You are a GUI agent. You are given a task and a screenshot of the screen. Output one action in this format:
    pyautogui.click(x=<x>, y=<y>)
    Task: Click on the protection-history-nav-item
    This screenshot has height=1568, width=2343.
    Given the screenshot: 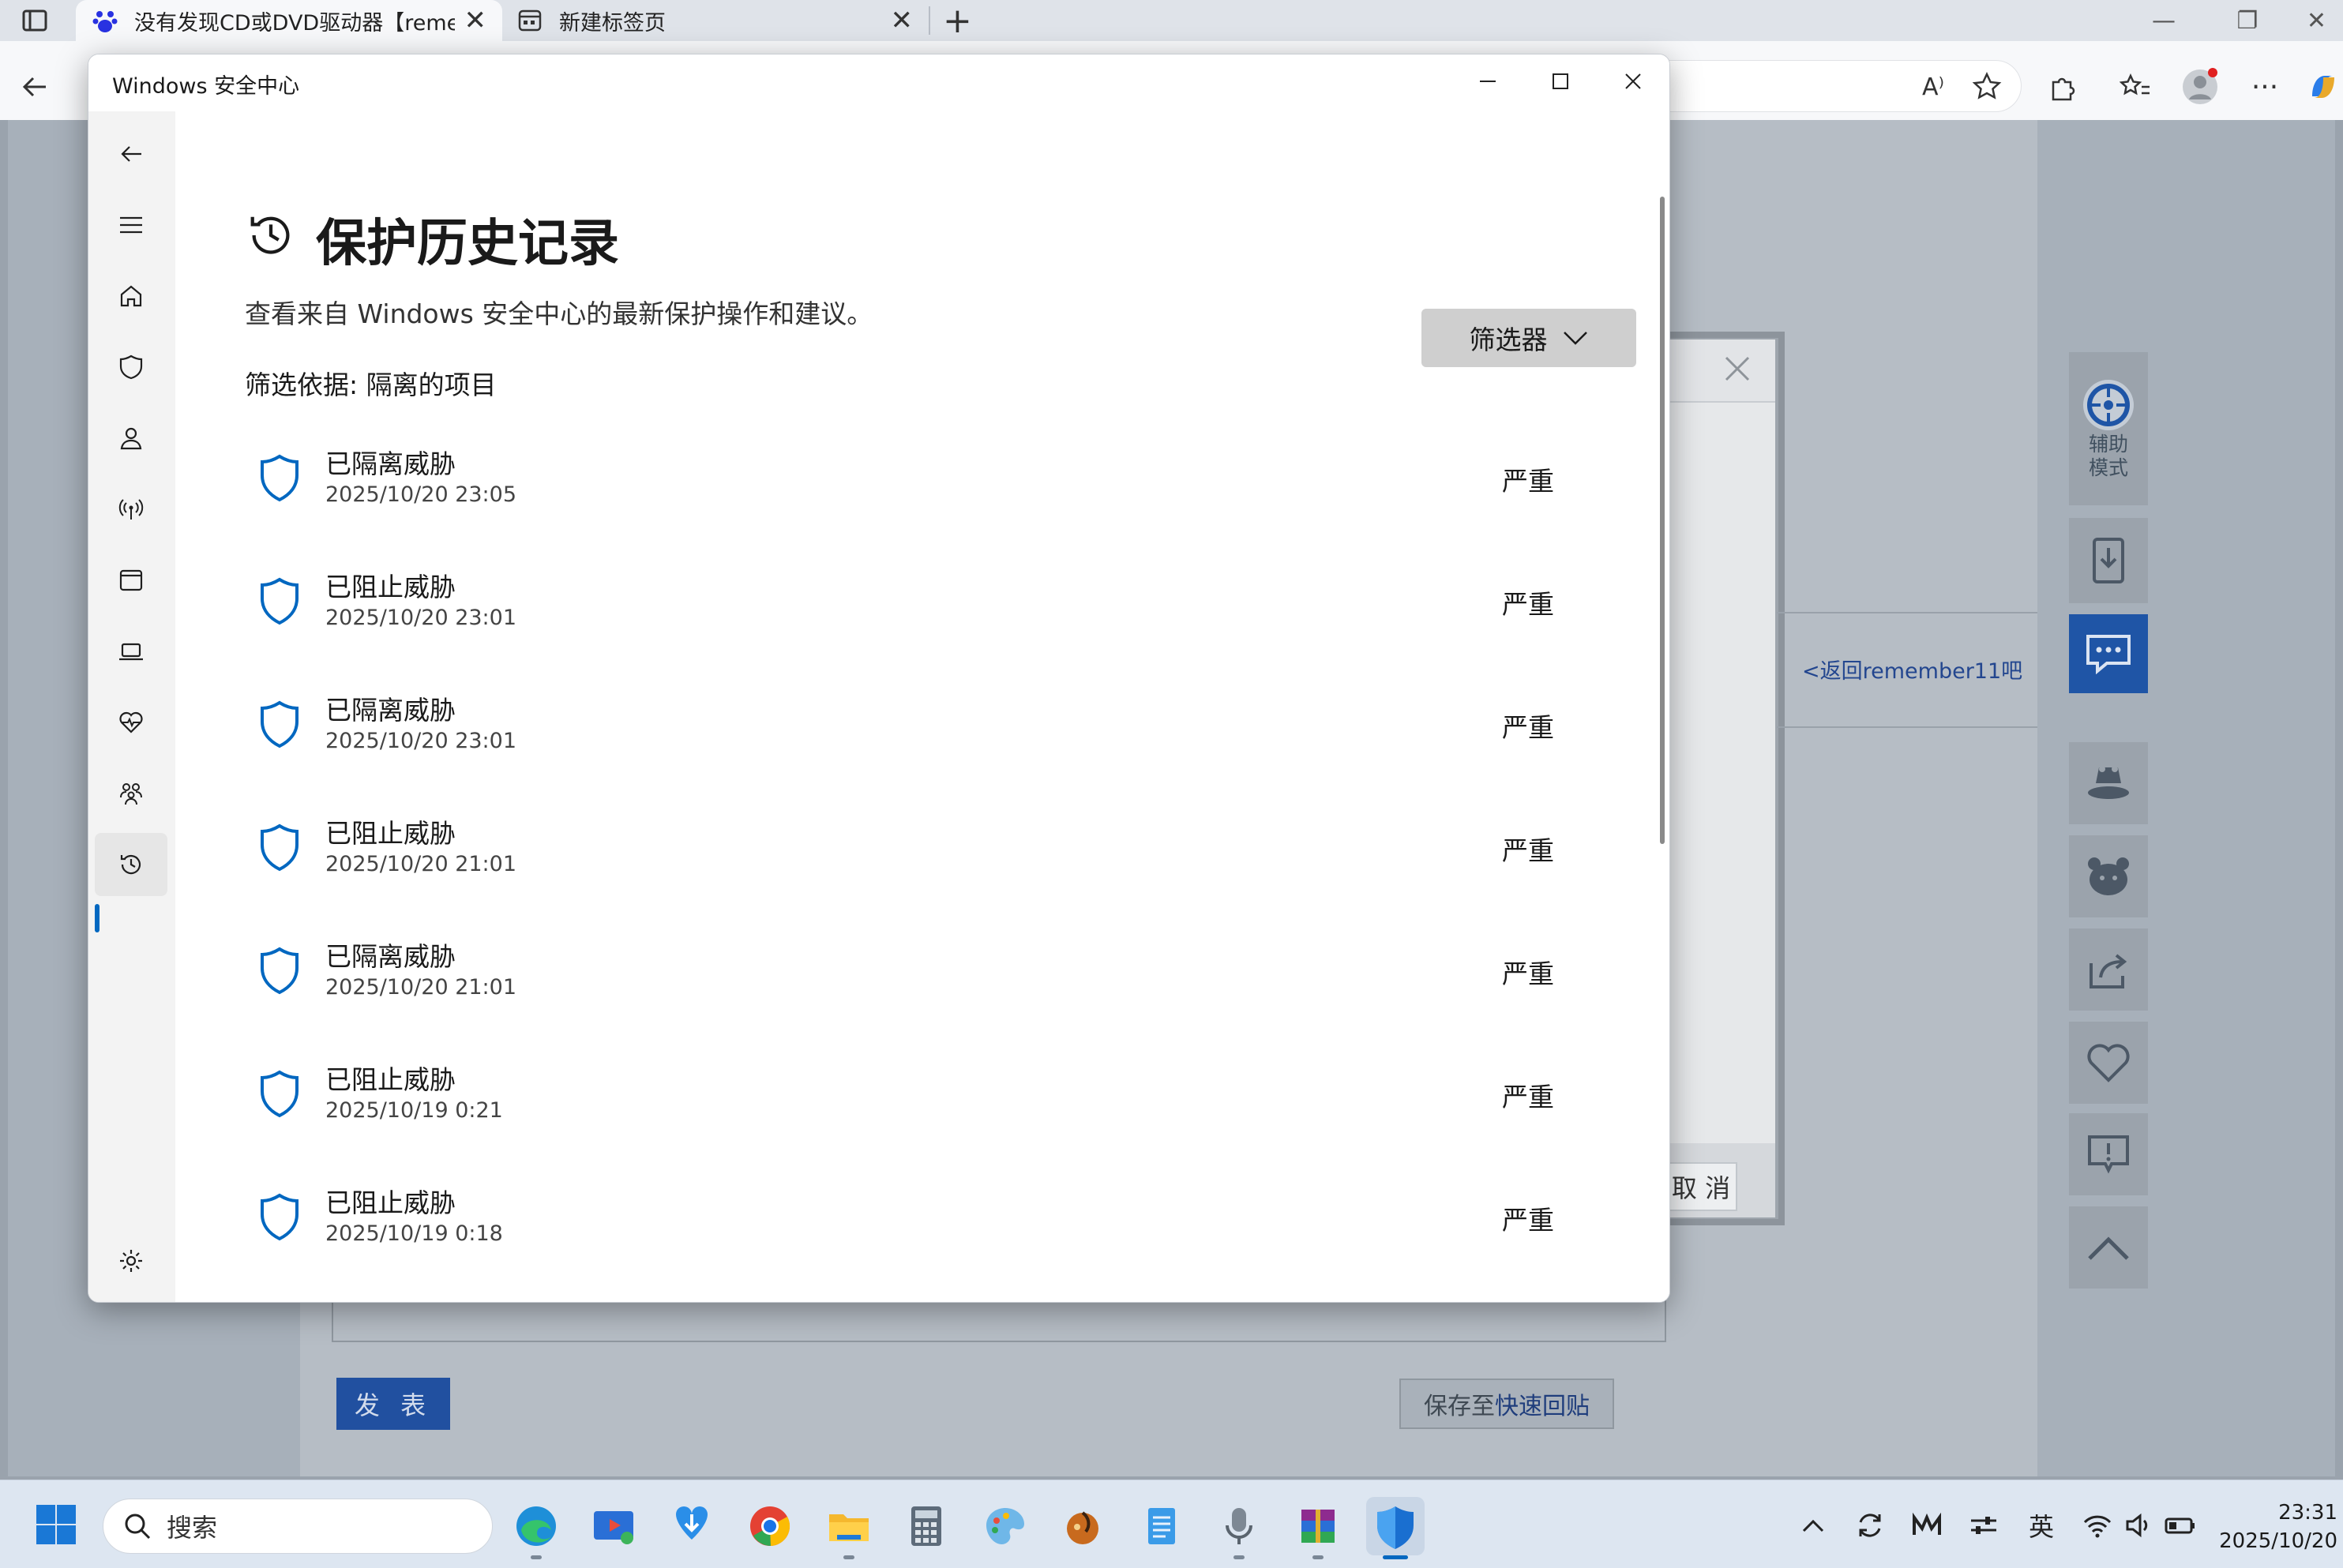 What is the action you would take?
    pyautogui.click(x=131, y=864)
    